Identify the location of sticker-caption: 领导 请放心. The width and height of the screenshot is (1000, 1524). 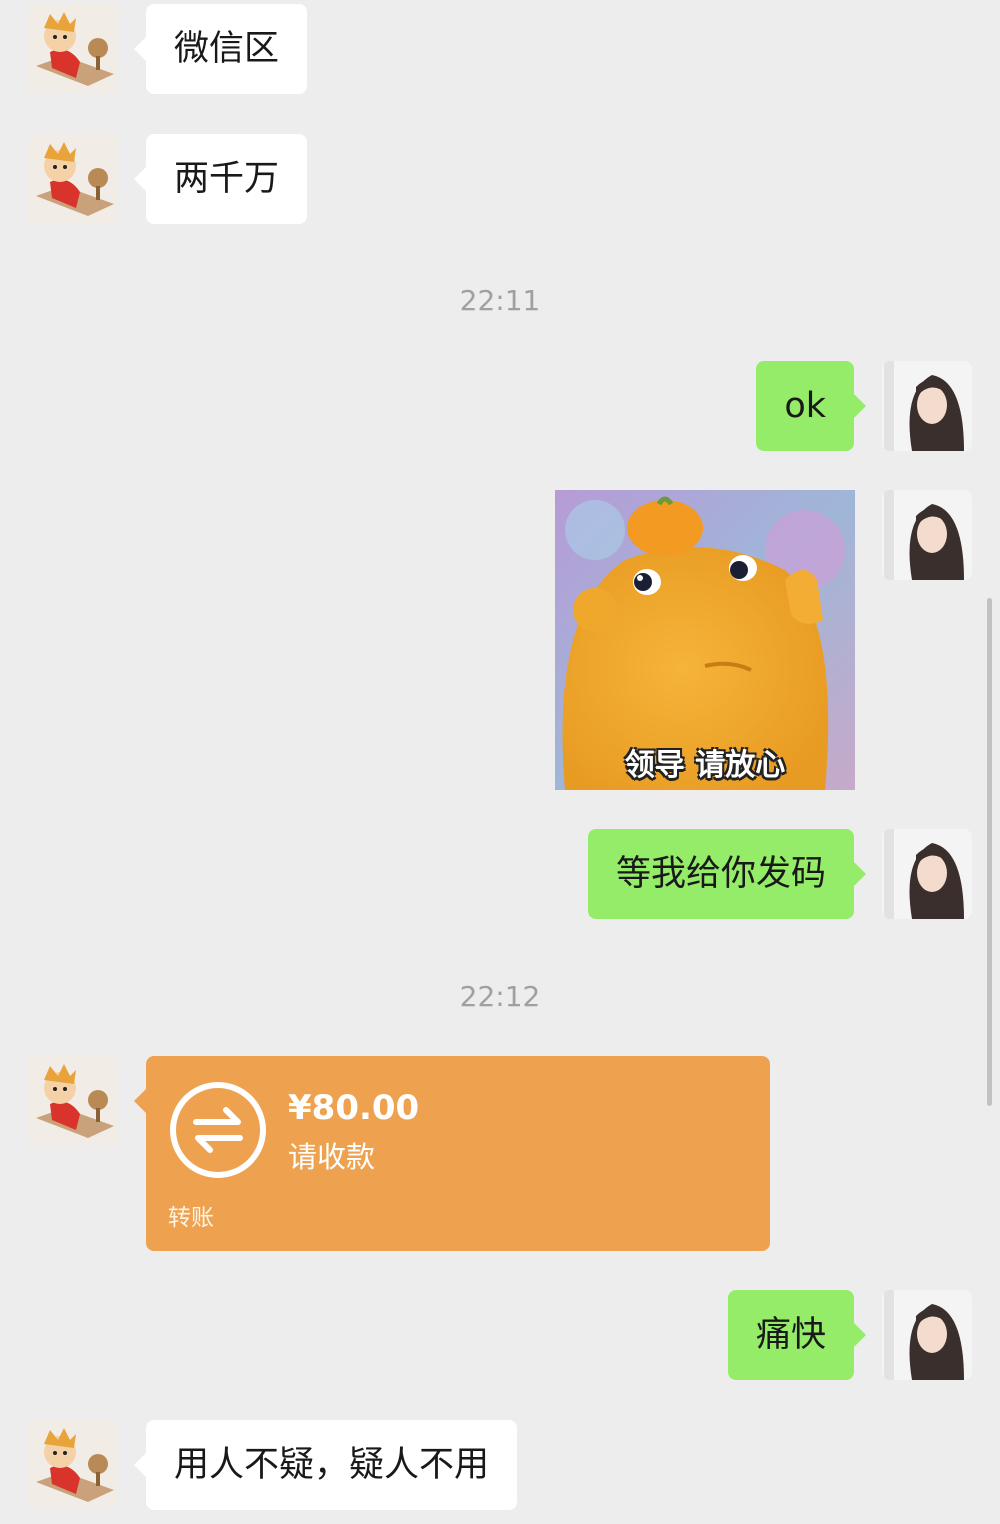
(705, 765).